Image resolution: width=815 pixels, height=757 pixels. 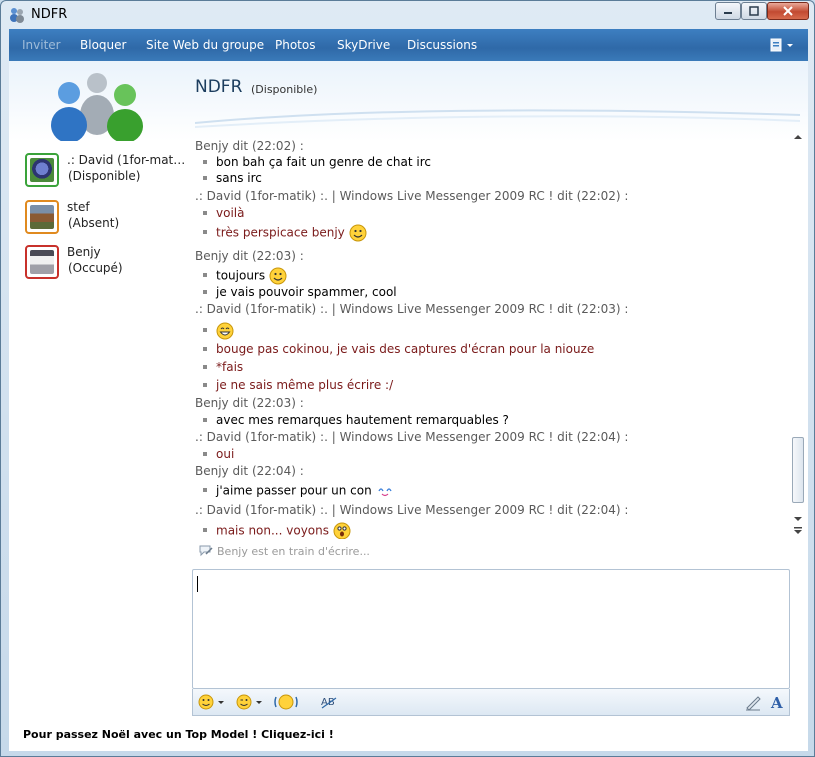 What do you see at coordinates (17, 15) in the screenshot?
I see `messenger-app-icon` at bounding box center [17, 15].